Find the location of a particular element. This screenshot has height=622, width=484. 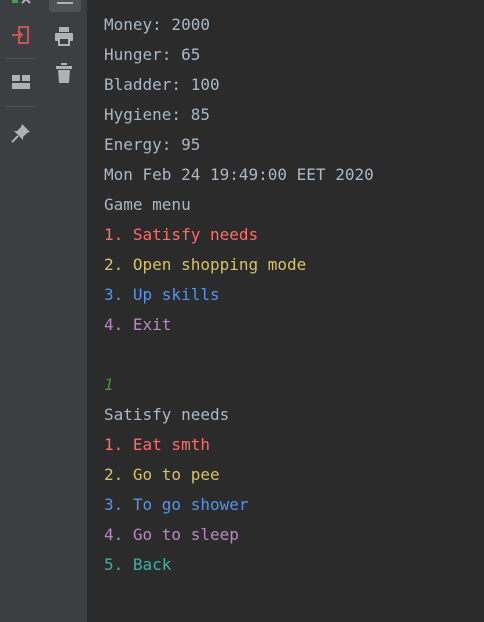

console-toolbar-right is located at coordinates (66, 311).